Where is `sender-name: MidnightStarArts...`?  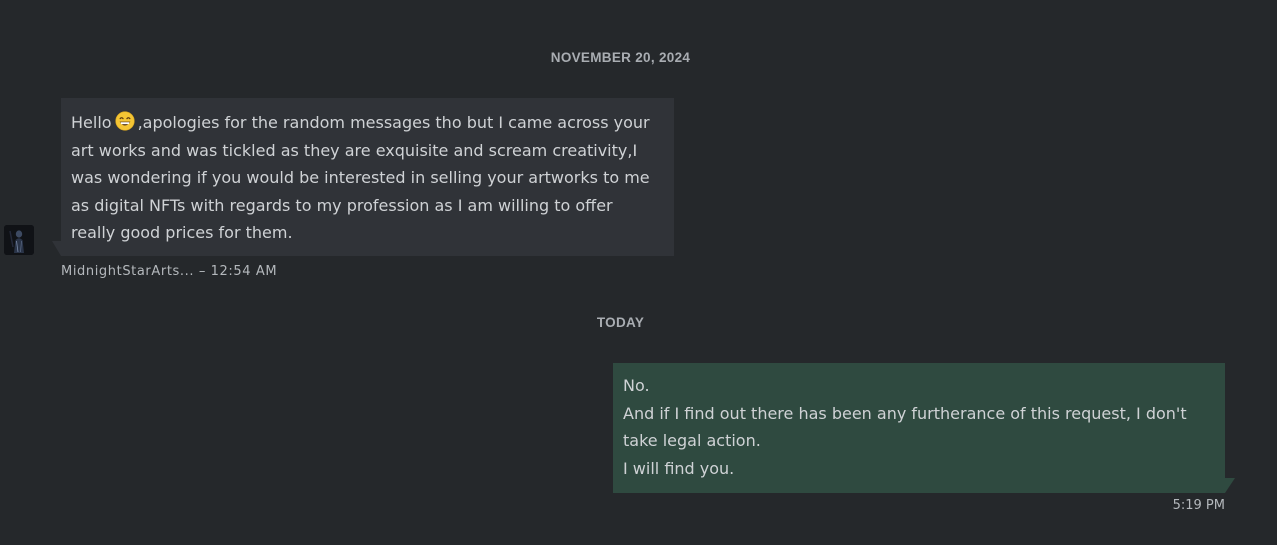
sender-name: MidnightStarArts... is located at coordinates (127, 271).